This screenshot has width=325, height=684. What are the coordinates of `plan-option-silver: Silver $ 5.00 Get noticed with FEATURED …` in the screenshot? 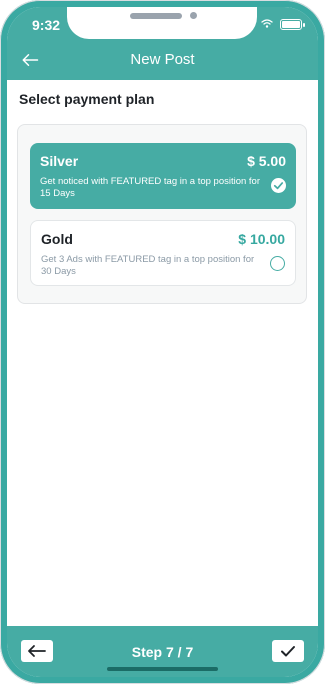 It's located at (163, 176).